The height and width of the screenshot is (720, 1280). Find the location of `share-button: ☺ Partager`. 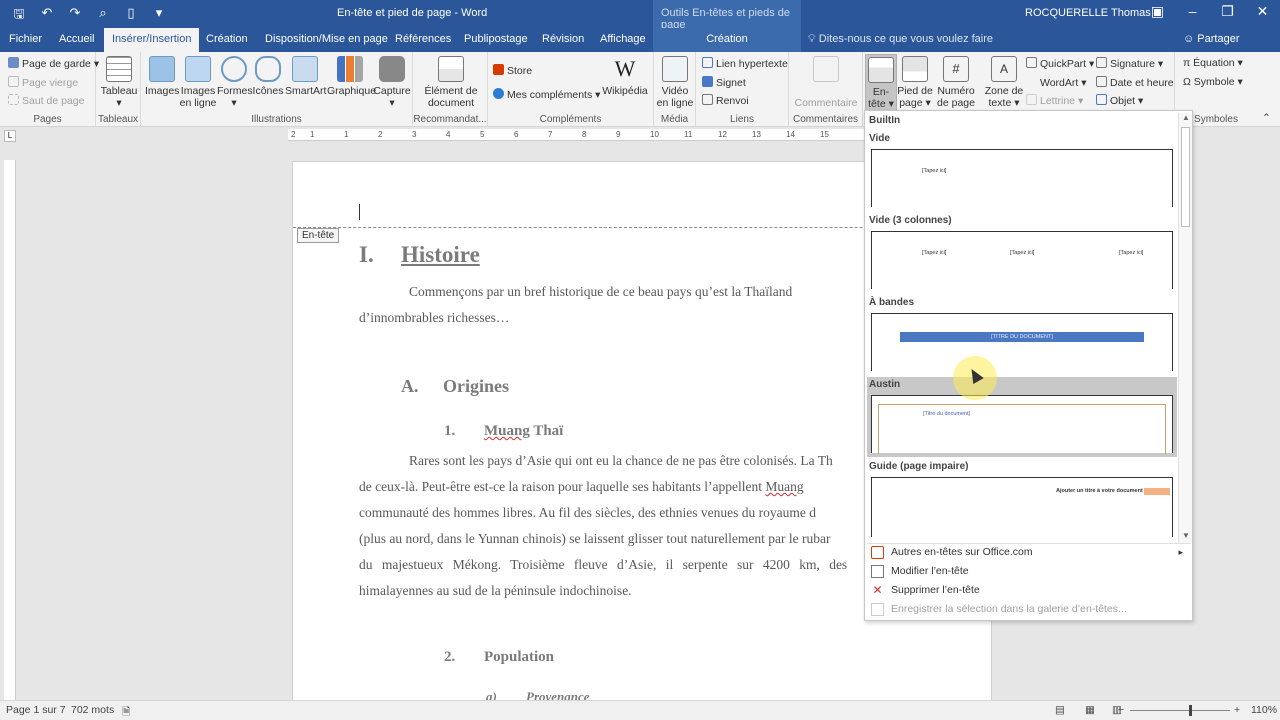

share-button: ☺ Partager is located at coordinates (1211, 39).